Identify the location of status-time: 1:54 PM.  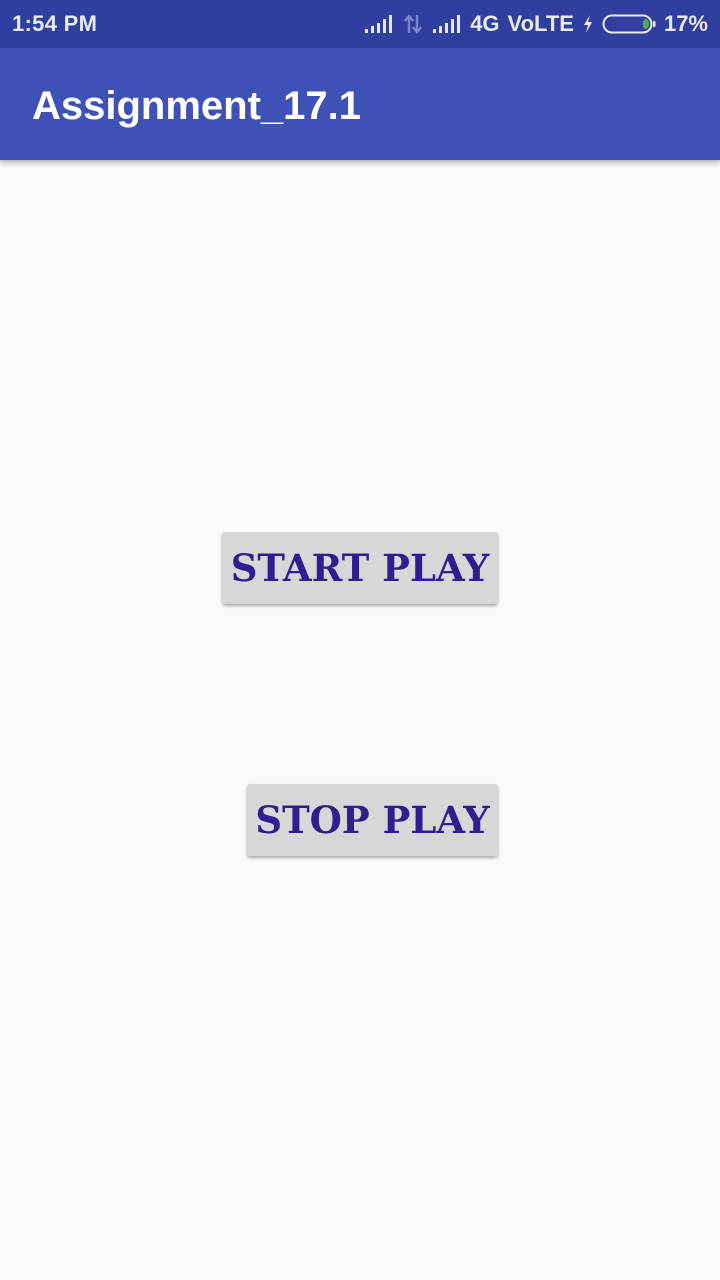
(55, 23).